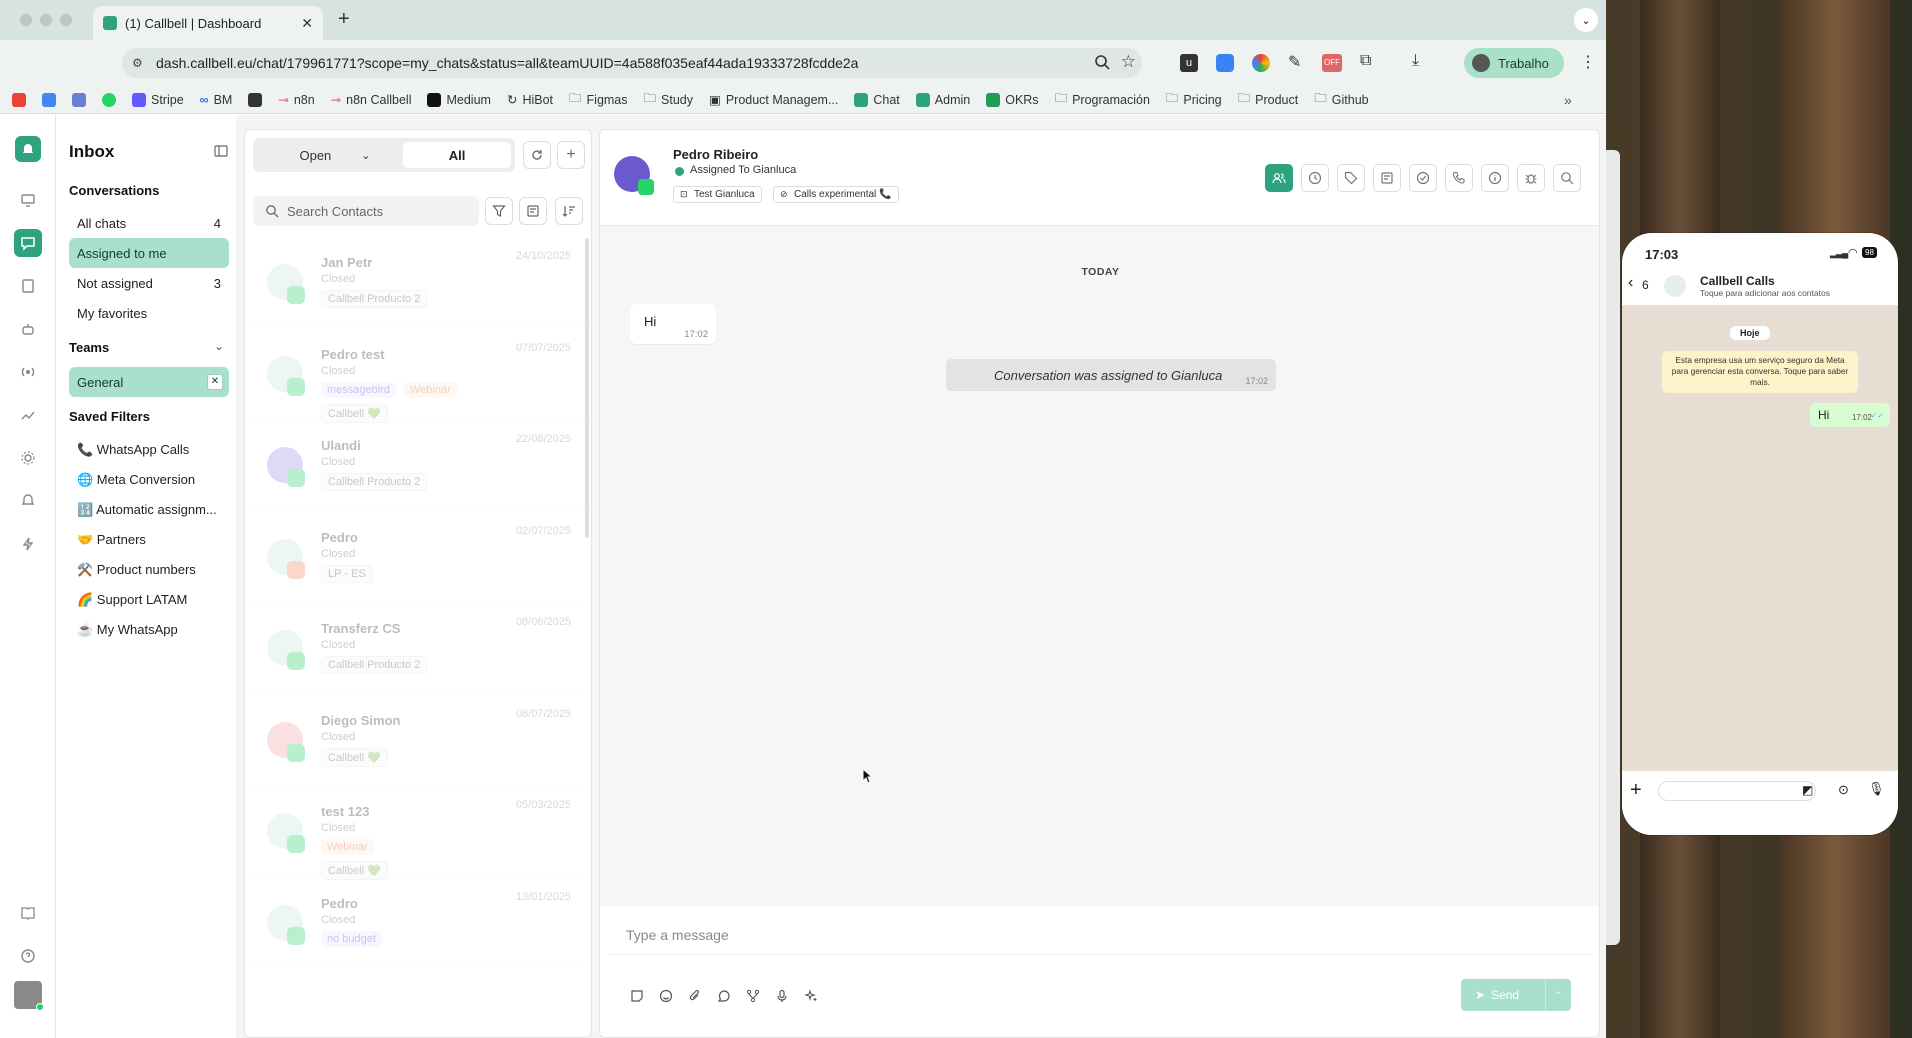  I want to click on contact-tag: ⊘ Calls experimental 📞, so click(836, 194).